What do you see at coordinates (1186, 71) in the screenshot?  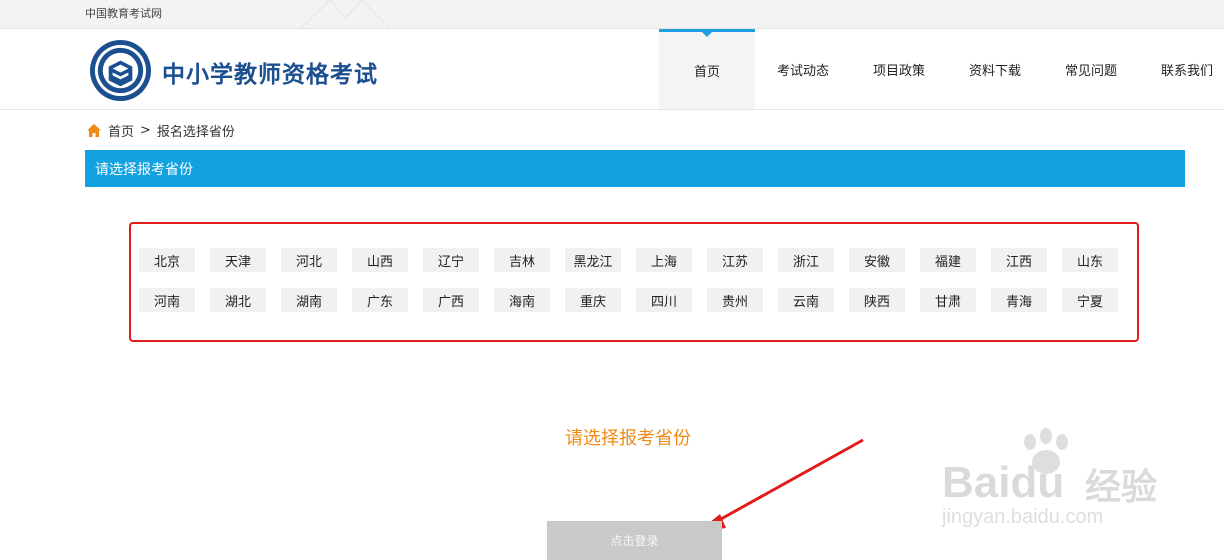 I see `nav-label: 联系我们` at bounding box center [1186, 71].